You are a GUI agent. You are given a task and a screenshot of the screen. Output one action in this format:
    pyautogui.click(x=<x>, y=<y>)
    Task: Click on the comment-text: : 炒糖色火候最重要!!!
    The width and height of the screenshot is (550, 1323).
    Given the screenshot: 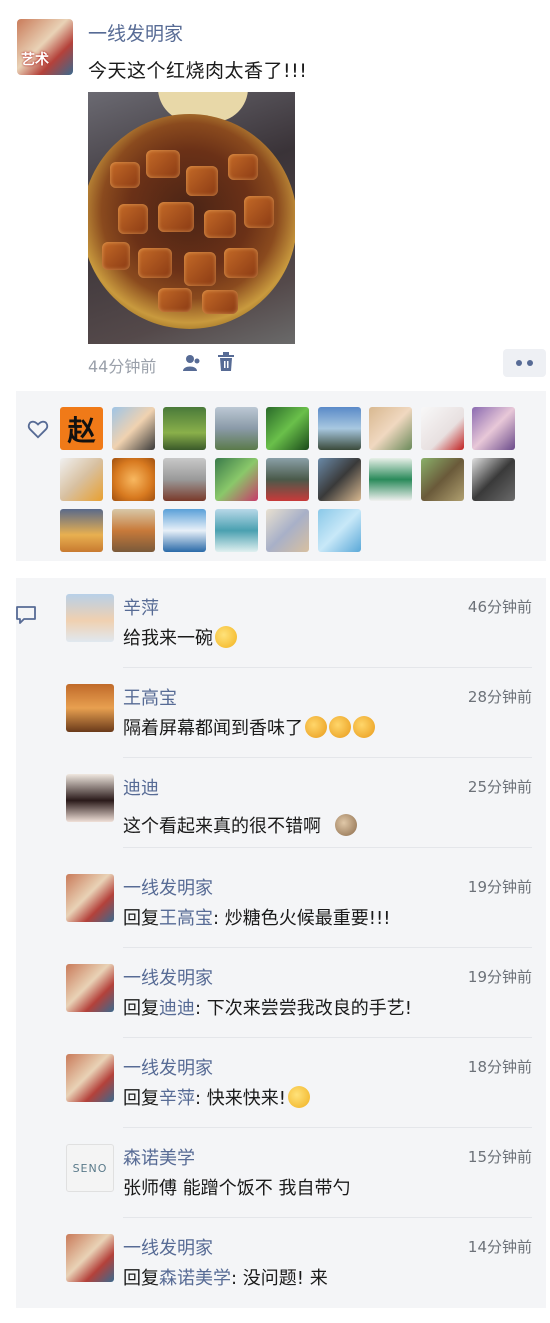 What is the action you would take?
    pyautogui.click(x=302, y=918)
    